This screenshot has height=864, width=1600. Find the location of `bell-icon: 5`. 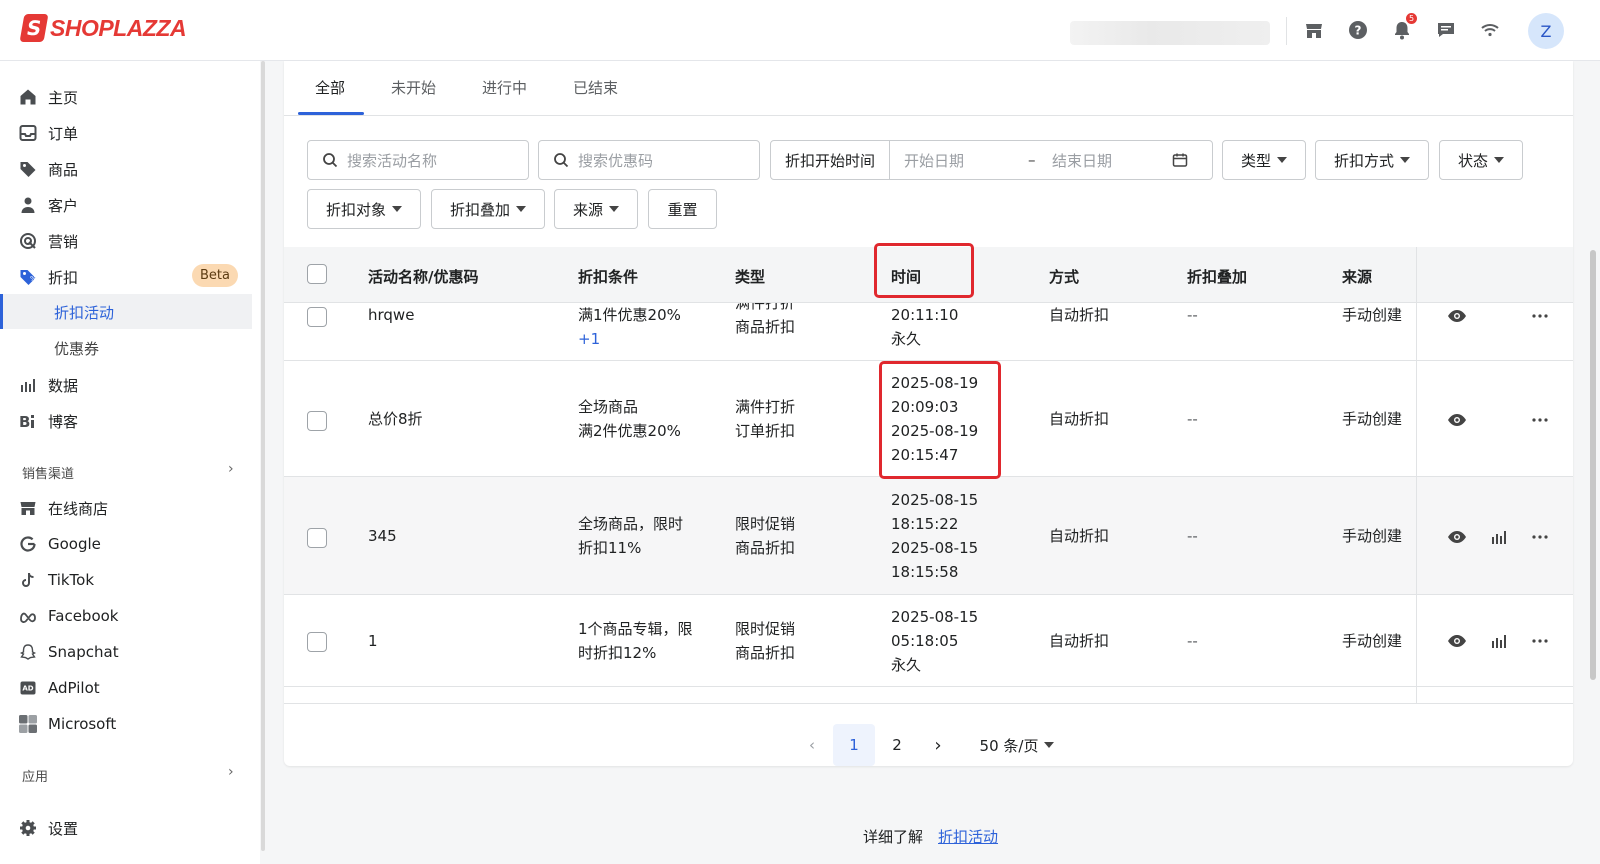

bell-icon: 5 is located at coordinates (1404, 27).